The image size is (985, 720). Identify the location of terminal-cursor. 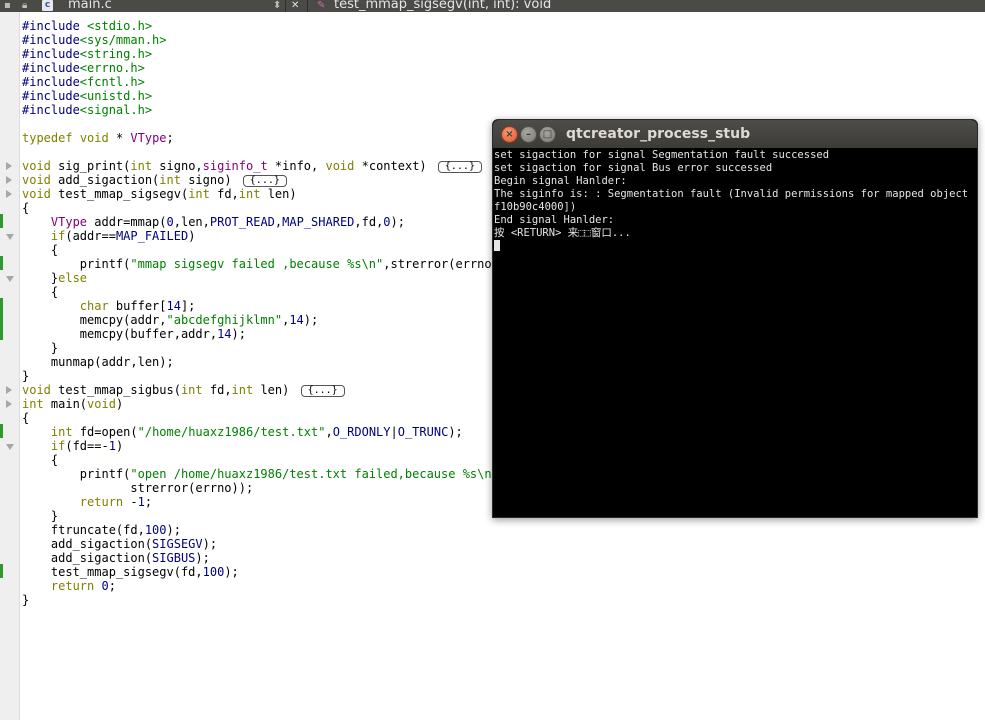
(497, 245).